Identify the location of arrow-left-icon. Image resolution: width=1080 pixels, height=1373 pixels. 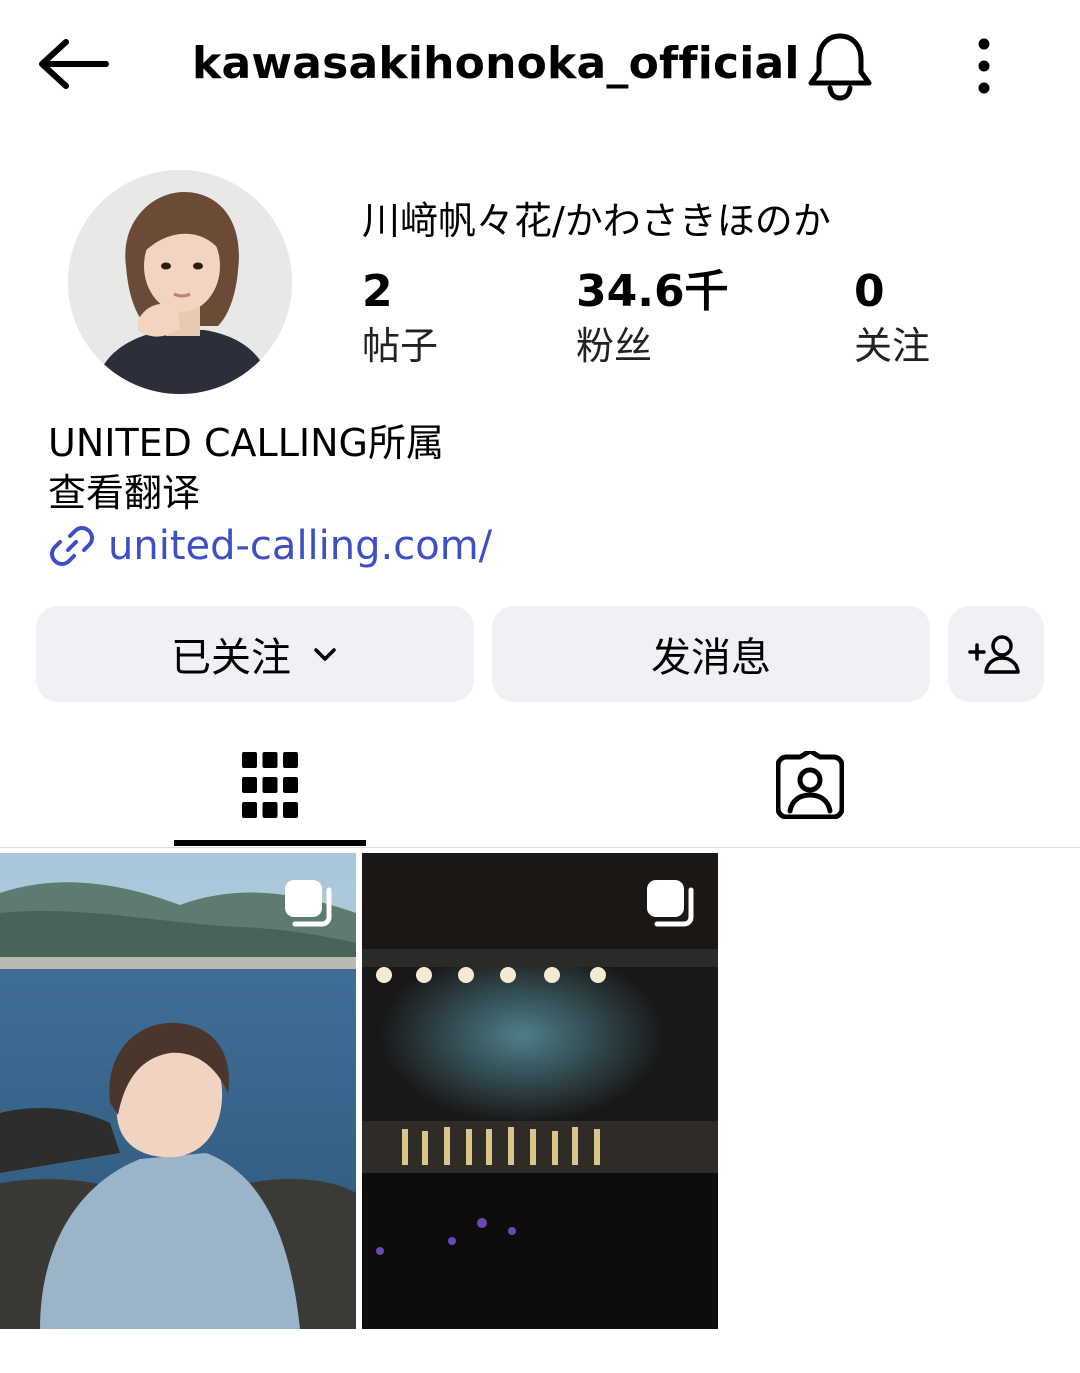
(74, 64).